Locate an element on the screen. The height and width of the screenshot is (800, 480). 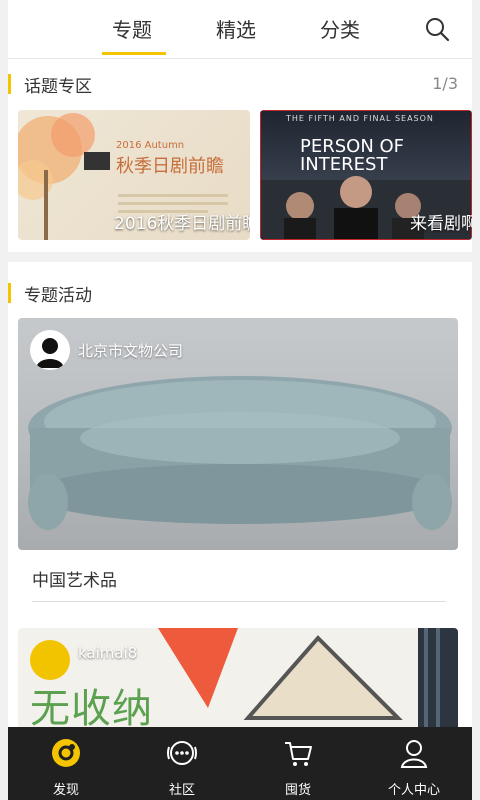
top-tab-bar: 专题 精选 分类 is located at coordinates (240, 29).